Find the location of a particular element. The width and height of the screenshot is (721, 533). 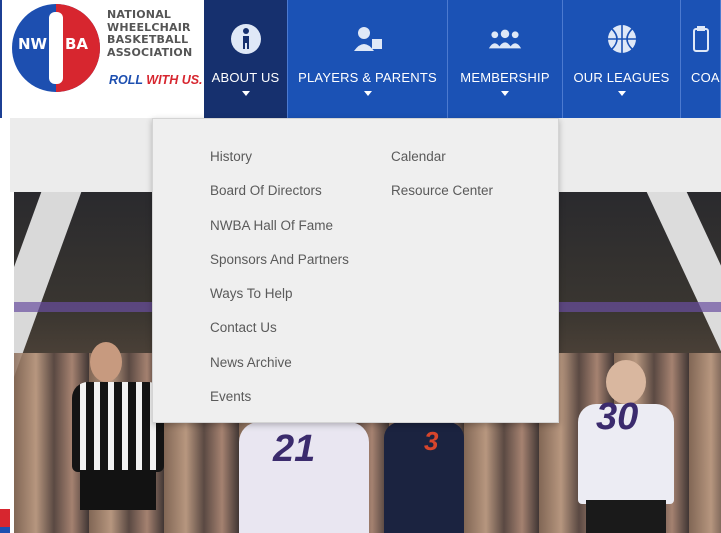

menu-item-calendar: Calendar is located at coordinates (442, 166).